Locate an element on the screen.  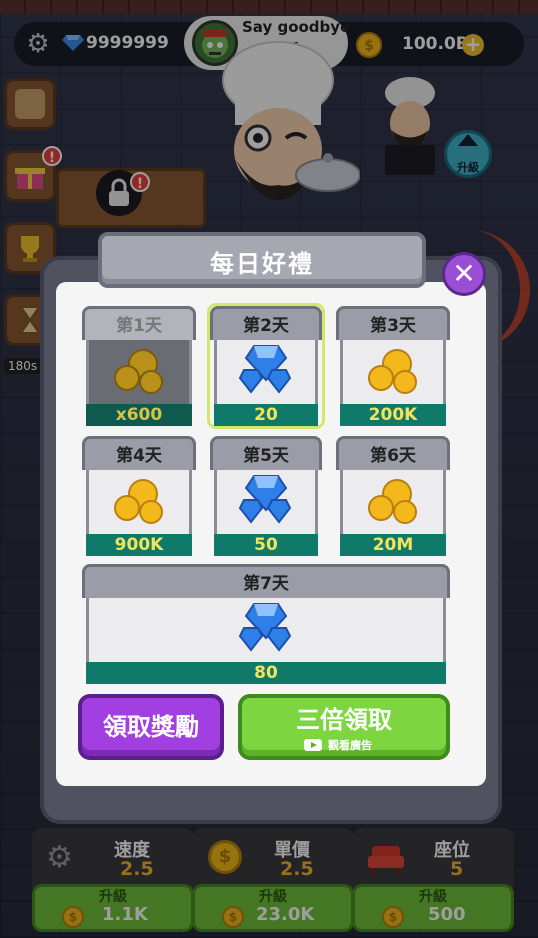
day-reward: 200K is located at coordinates (393, 415).